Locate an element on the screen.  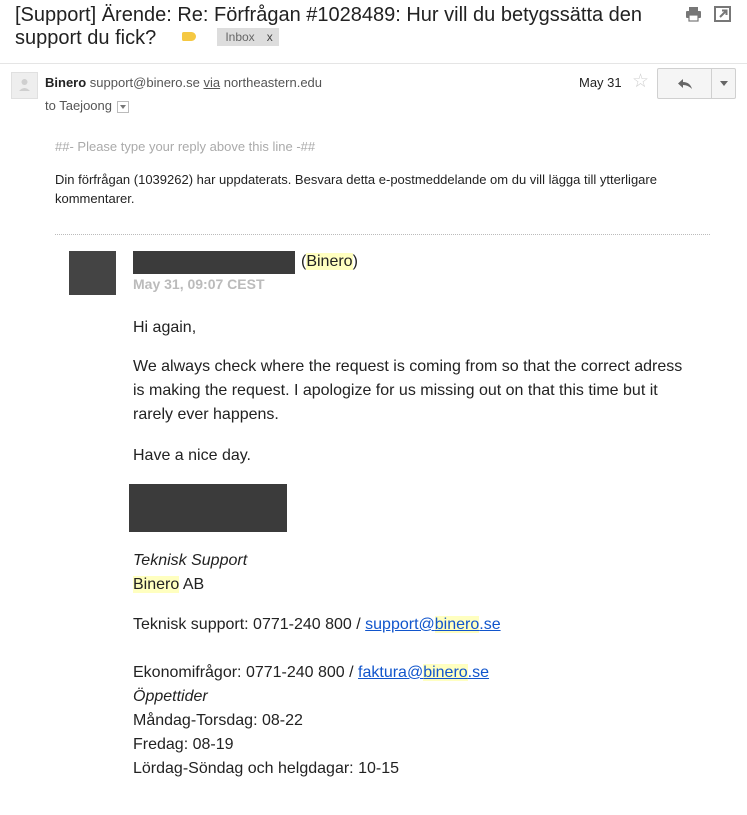
hours-friday: Fredag: 08-19 is located at coordinates (183, 744).